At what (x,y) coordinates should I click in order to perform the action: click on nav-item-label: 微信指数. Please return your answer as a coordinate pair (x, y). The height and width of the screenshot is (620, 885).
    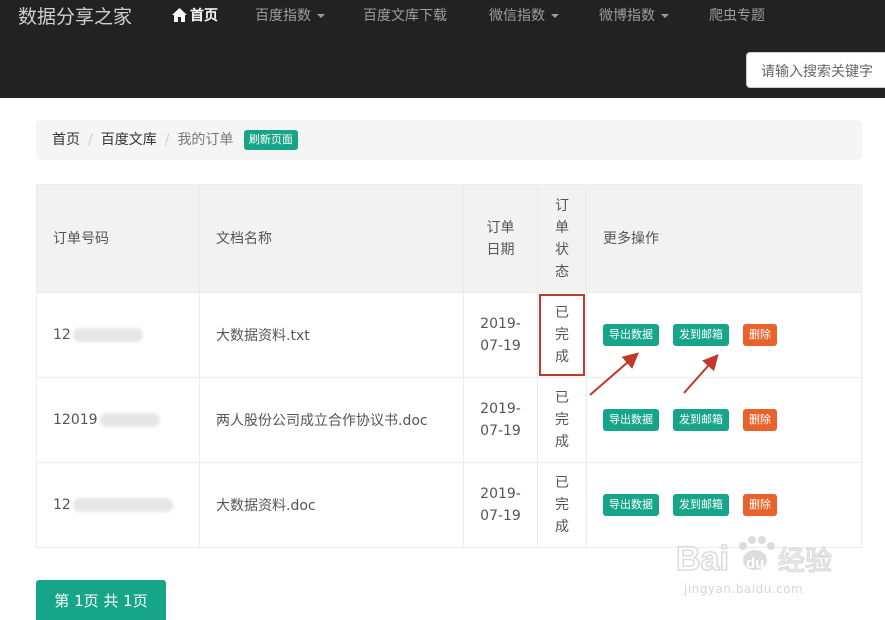
    Looking at the image, I should click on (517, 16).